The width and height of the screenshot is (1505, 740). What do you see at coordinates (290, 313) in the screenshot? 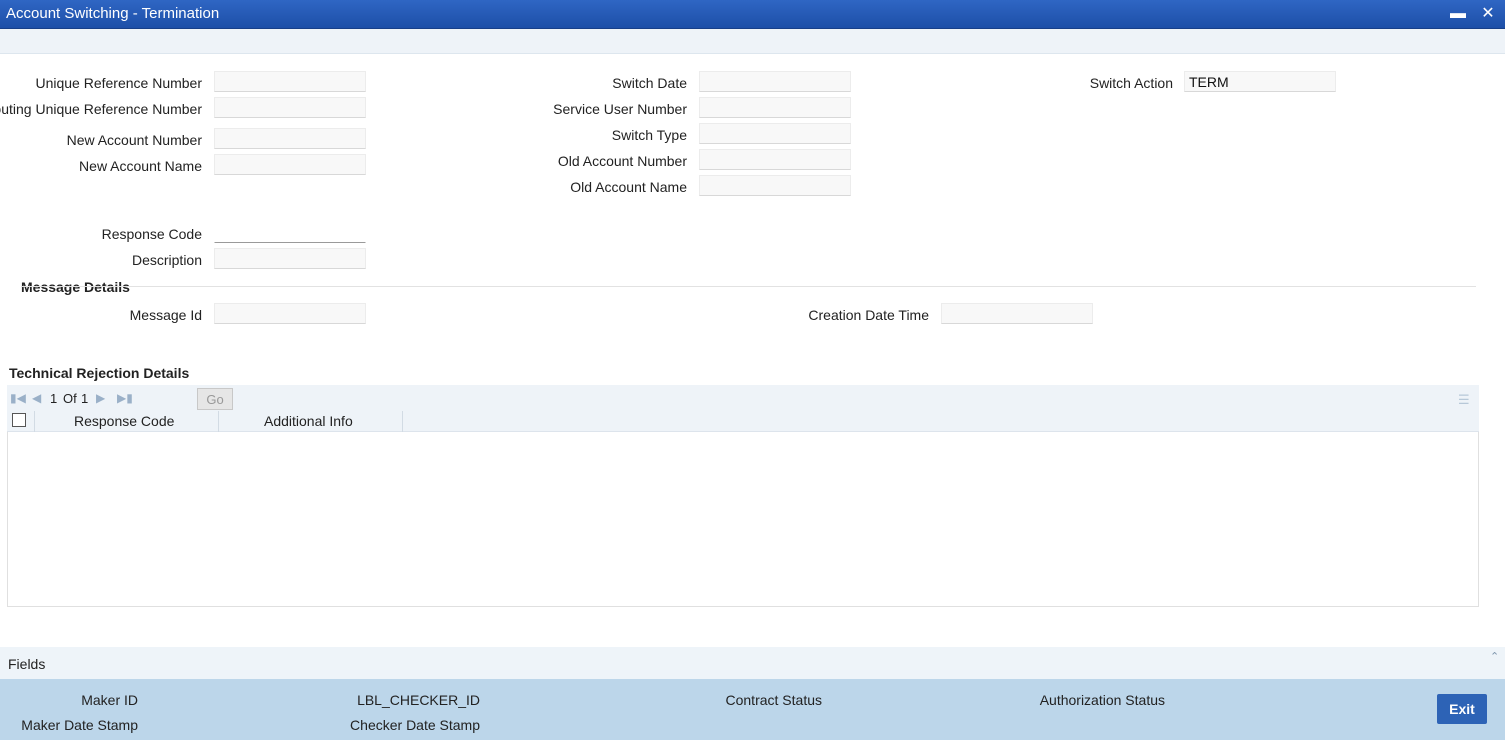
I see `message-id-field` at bounding box center [290, 313].